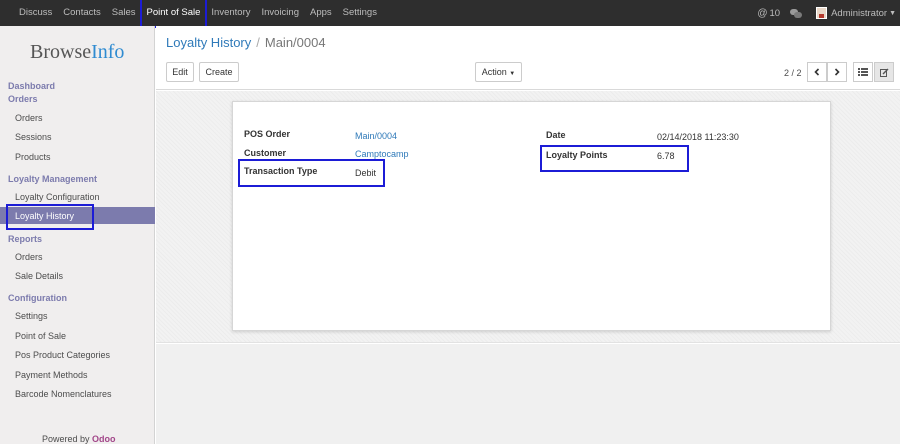 The image size is (900, 444). Describe the element at coordinates (63, 394) in the screenshot. I see `sidebar-item-barcode-nomenclatures: Barcode Nomenclatures` at that location.